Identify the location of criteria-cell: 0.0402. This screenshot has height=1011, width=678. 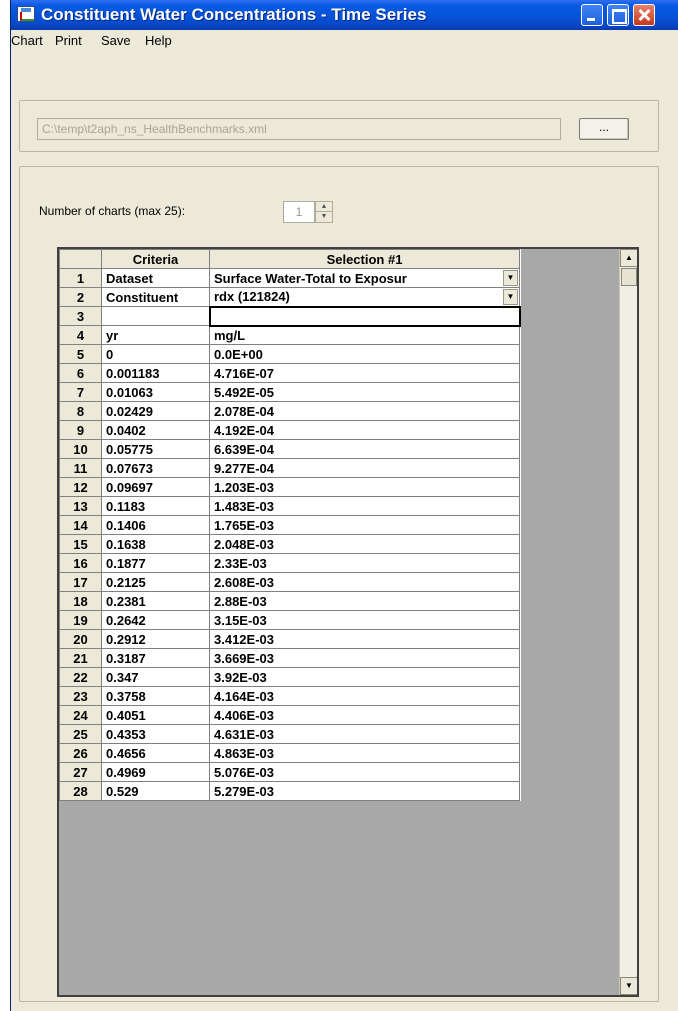
(155, 430).